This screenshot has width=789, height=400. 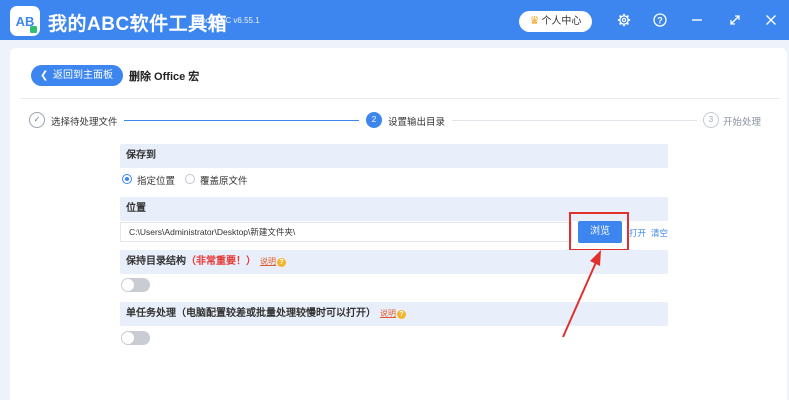 I want to click on maximize-icon, so click(x=735, y=20).